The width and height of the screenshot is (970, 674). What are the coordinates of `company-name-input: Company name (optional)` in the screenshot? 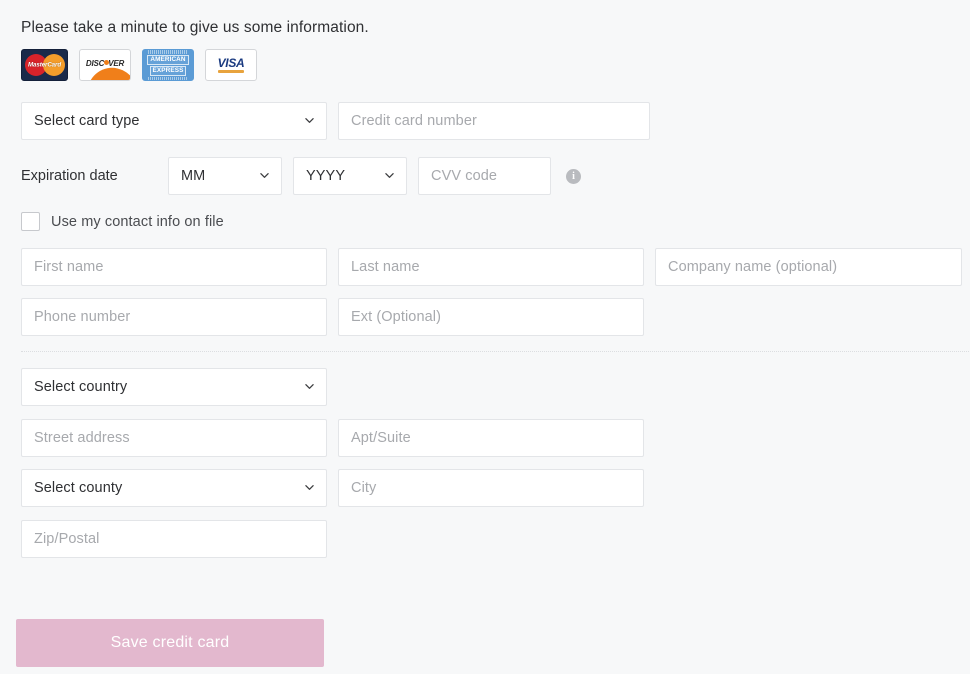 It's located at (808, 267).